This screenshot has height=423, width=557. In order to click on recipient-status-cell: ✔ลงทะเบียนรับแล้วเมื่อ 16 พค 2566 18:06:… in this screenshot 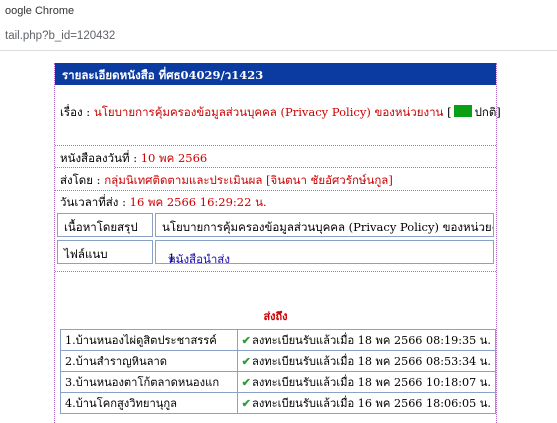, I will do `click(366, 403)`.